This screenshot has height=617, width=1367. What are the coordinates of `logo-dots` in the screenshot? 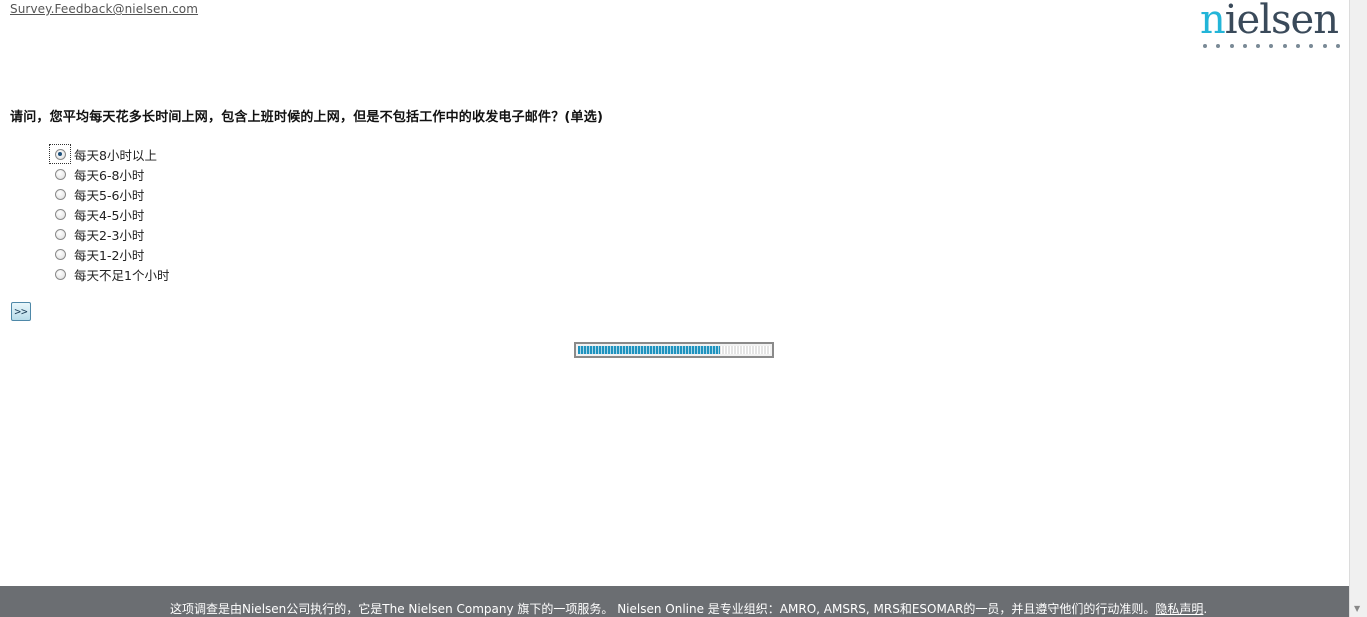 It's located at (1276, 46).